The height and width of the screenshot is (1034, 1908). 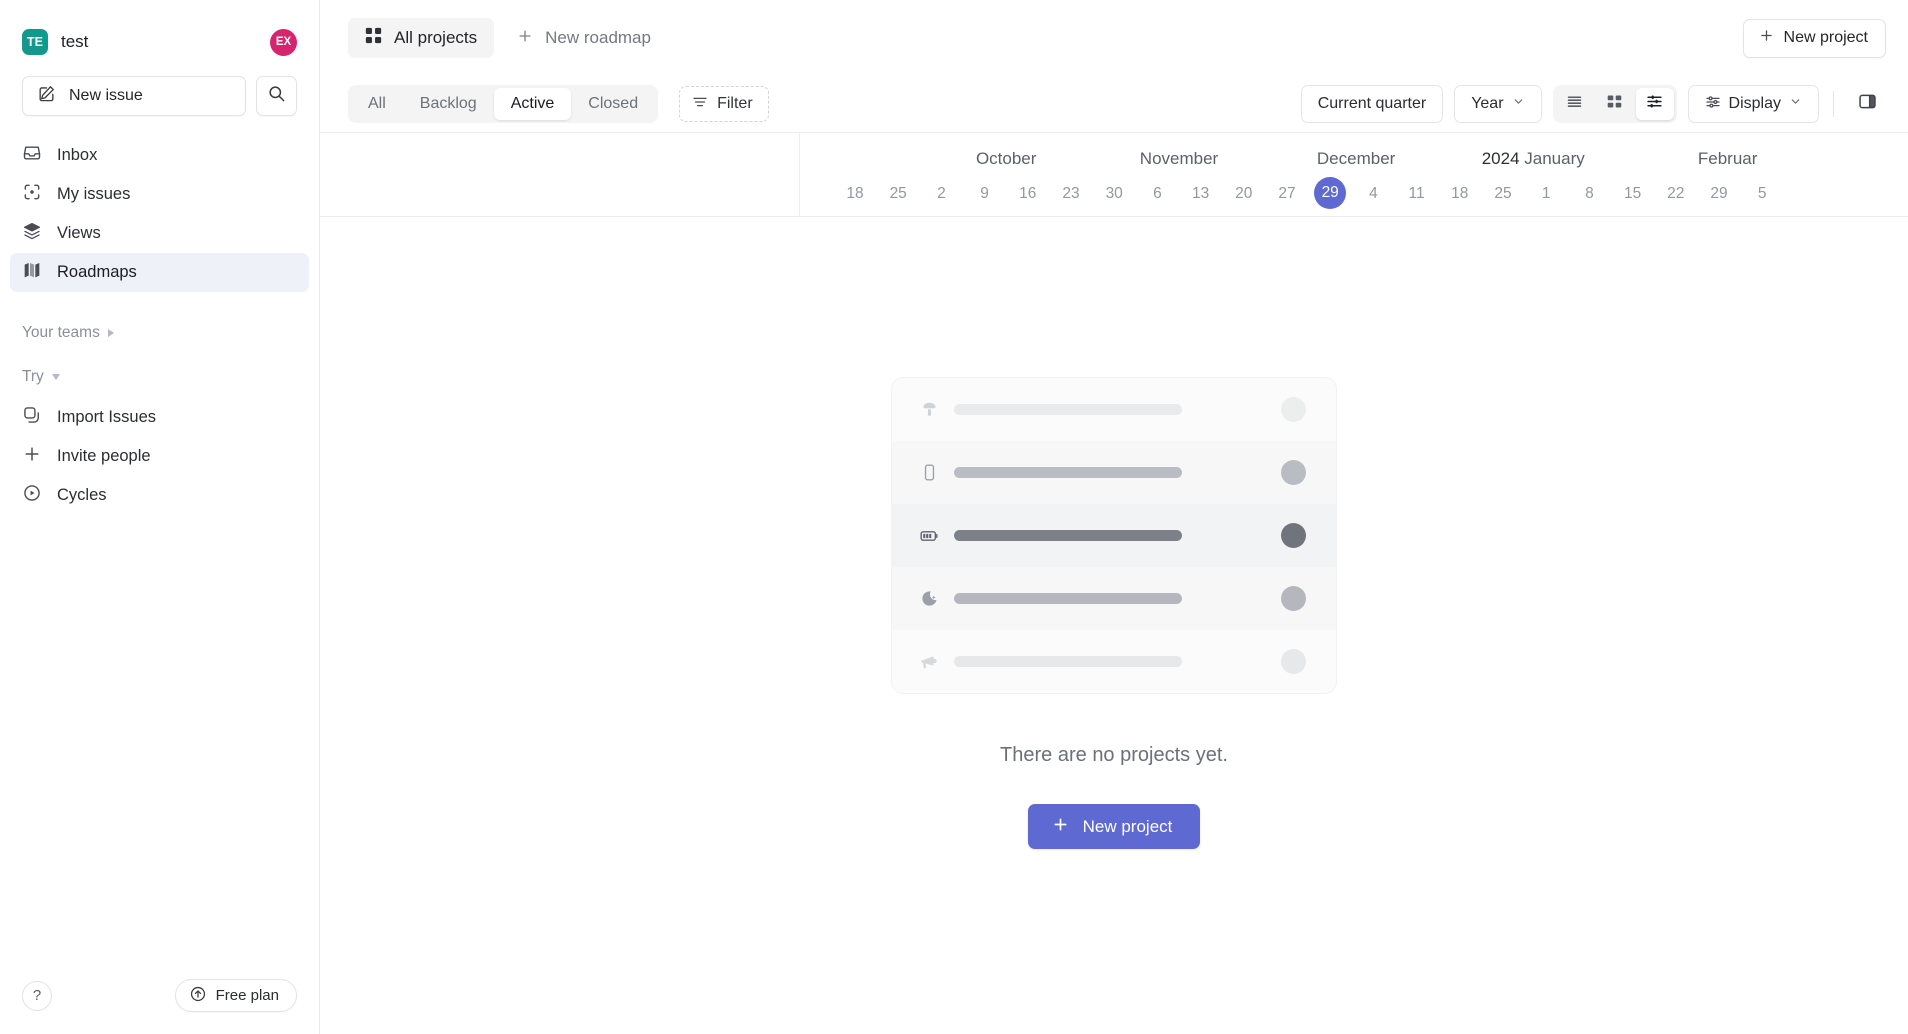 What do you see at coordinates (247, 995) in the screenshot?
I see `plan-label: Free plan` at bounding box center [247, 995].